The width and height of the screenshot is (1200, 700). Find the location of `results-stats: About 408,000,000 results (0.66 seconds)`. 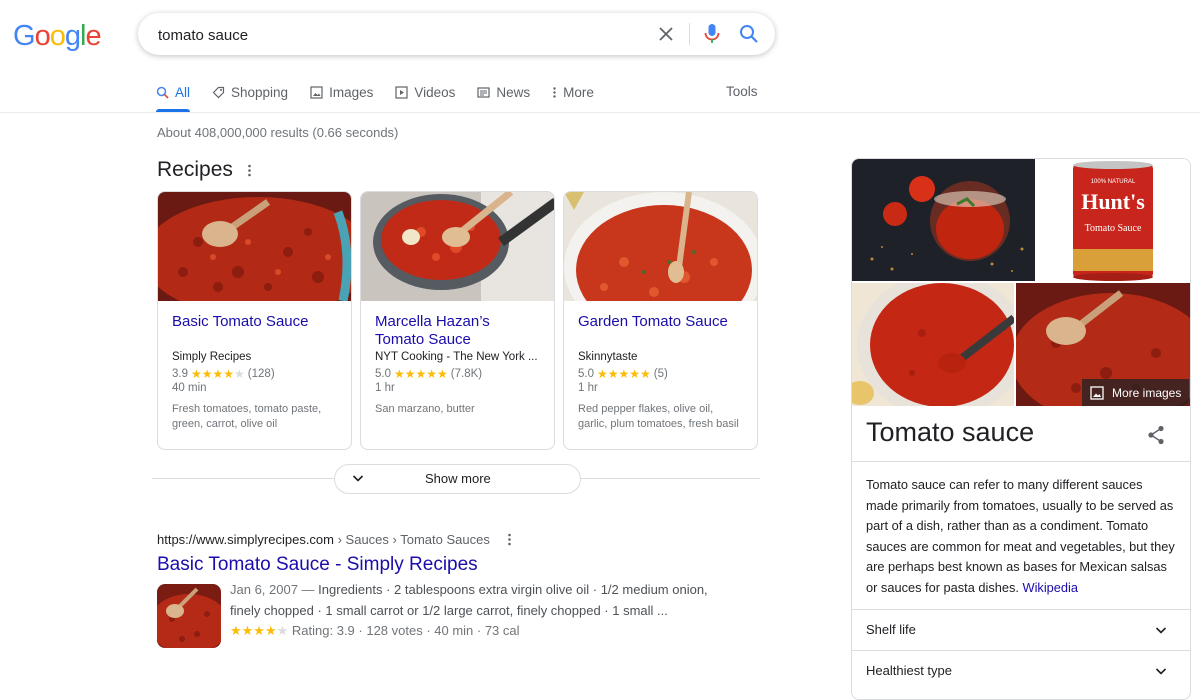

results-stats: About 408,000,000 results (0.66 seconds) is located at coordinates (278, 132).